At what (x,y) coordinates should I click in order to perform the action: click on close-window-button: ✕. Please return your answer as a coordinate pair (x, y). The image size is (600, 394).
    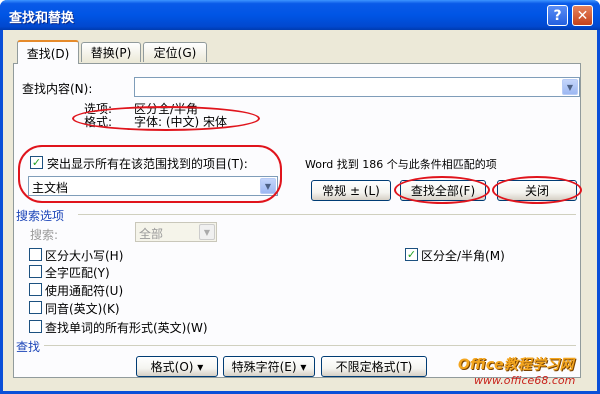
    Looking at the image, I should click on (582, 15).